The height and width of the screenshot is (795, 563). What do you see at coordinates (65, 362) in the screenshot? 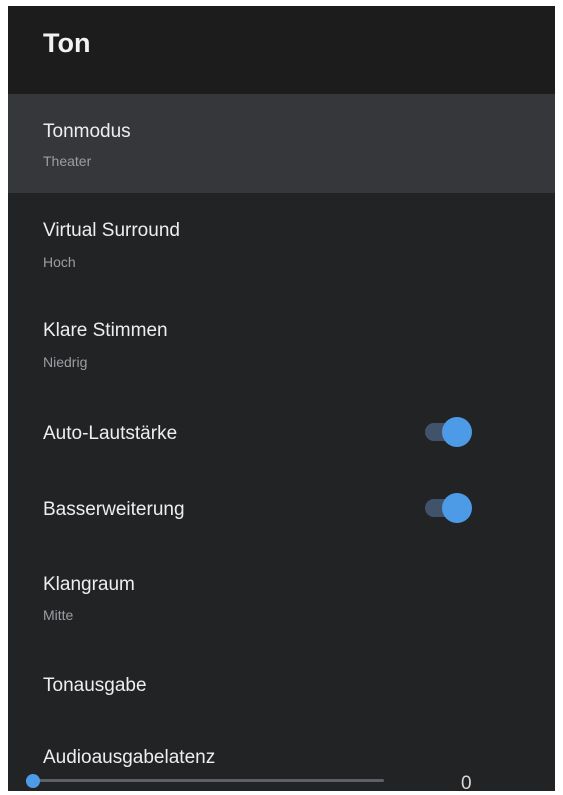
I see `setting-item-value: Niedrig` at bounding box center [65, 362].